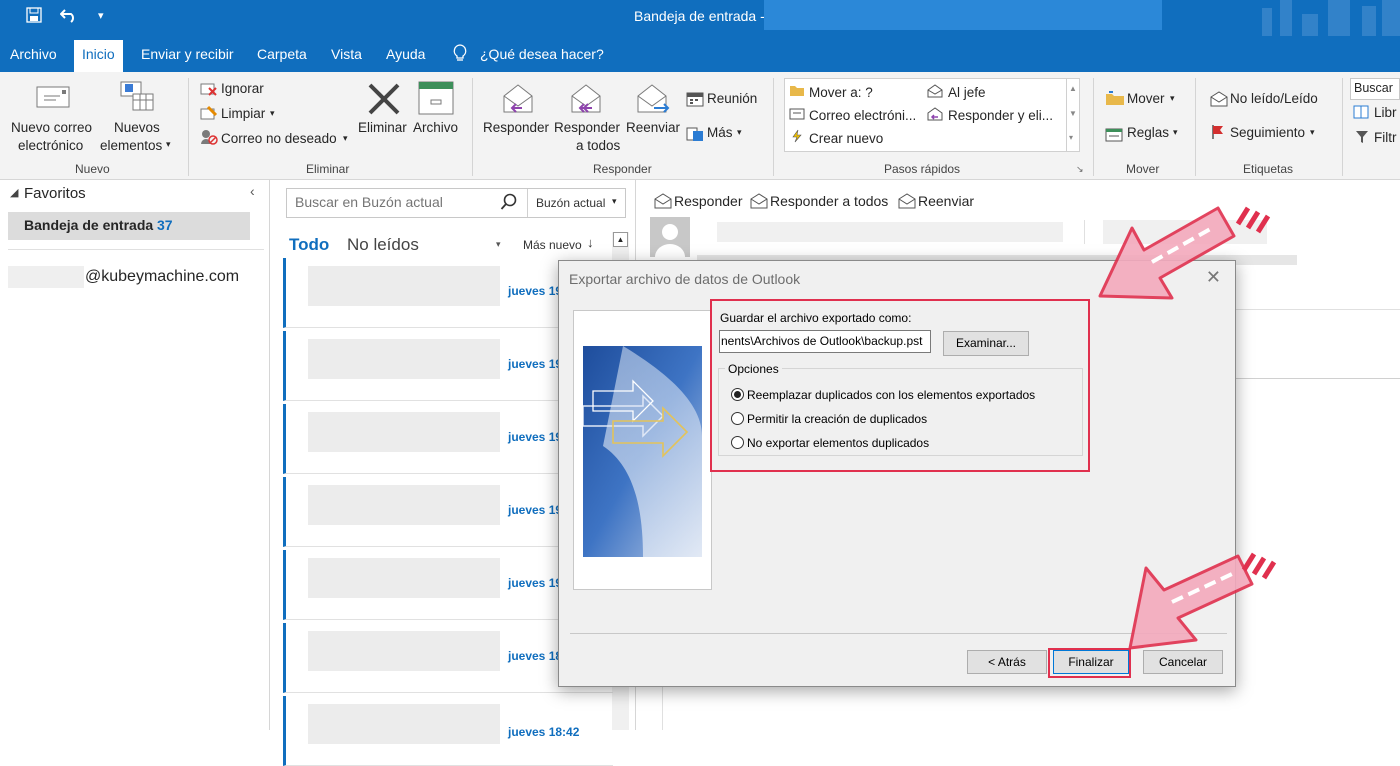 This screenshot has width=1400, height=766. I want to click on quick-step-create-new: Crear nuevo, so click(846, 138).